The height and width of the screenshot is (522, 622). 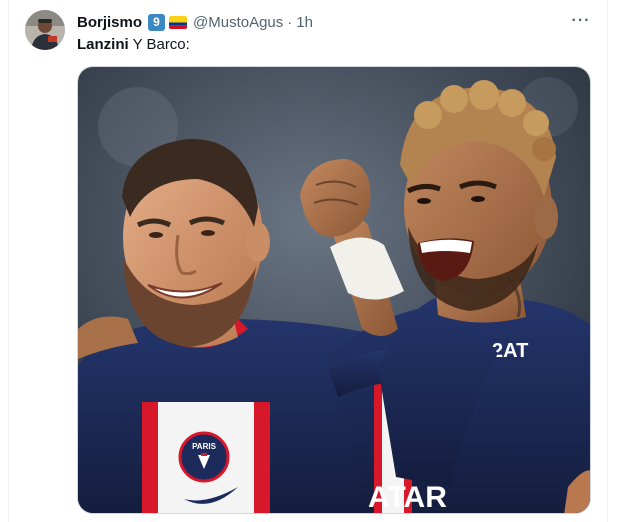 What do you see at coordinates (109, 22) in the screenshot?
I see `display-name: Borjismo` at bounding box center [109, 22].